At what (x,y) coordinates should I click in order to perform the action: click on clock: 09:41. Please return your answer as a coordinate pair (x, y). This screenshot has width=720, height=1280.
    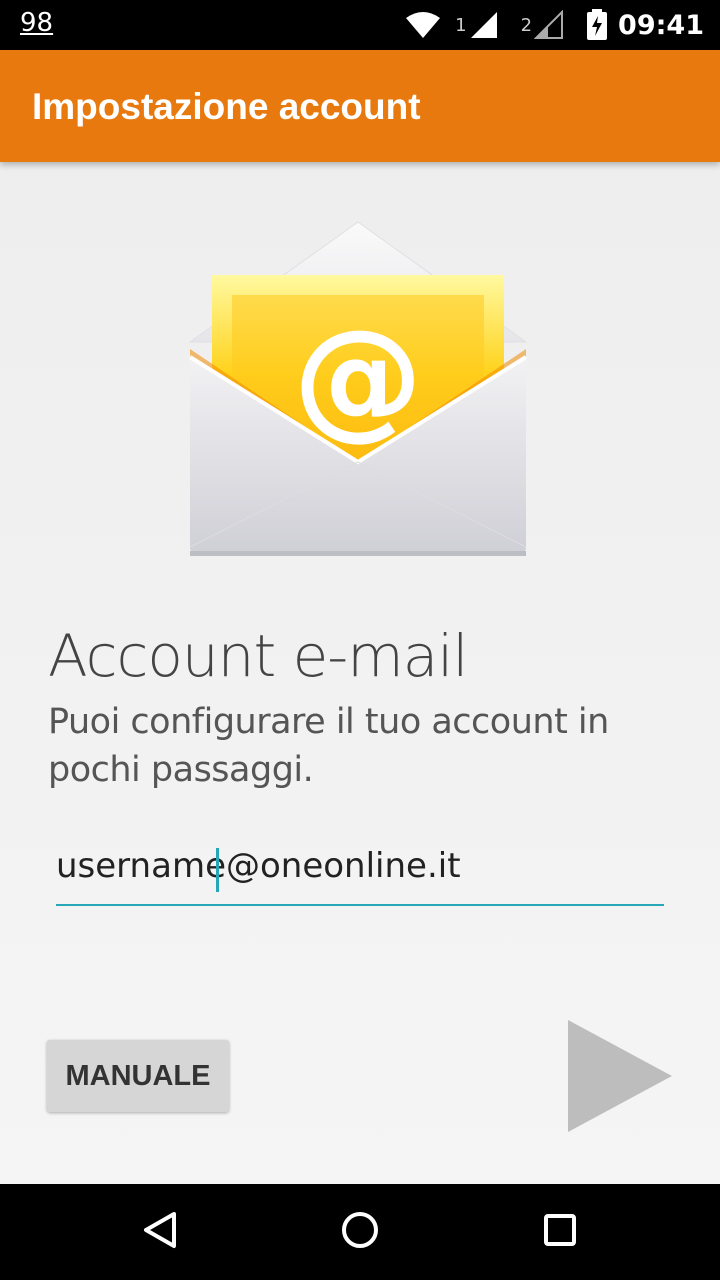
    Looking at the image, I should click on (661, 25).